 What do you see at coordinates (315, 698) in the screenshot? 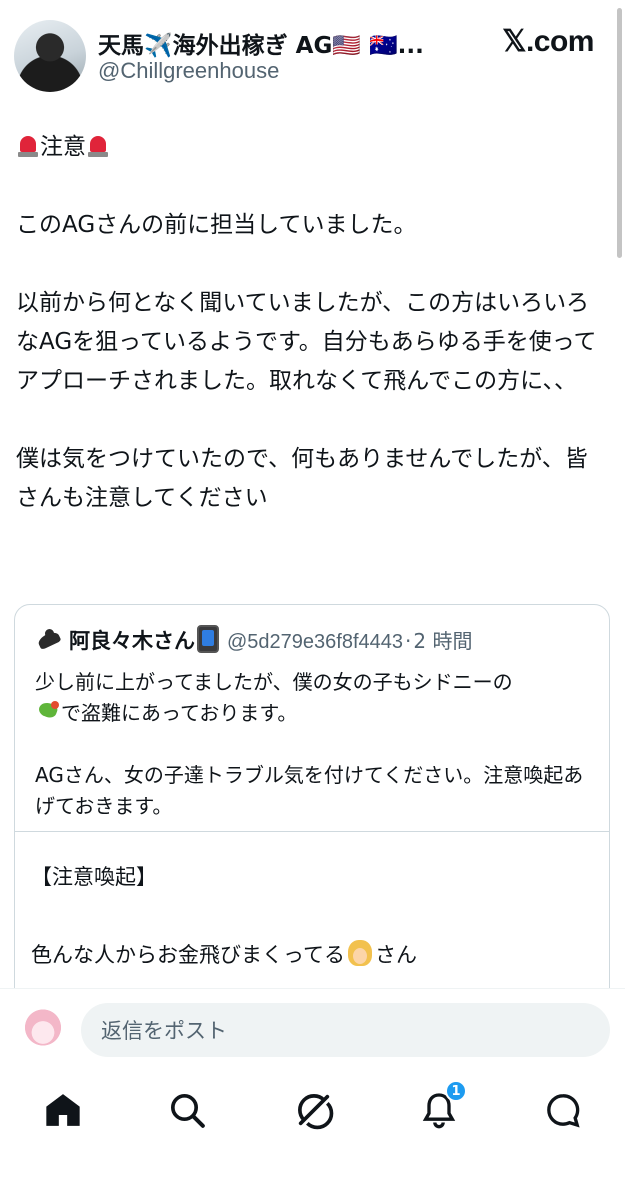
I see `quote-paragraph: 少し前に上がってましたが、僕の女の子もシドニーの で盗難にあっております。` at bounding box center [315, 698].